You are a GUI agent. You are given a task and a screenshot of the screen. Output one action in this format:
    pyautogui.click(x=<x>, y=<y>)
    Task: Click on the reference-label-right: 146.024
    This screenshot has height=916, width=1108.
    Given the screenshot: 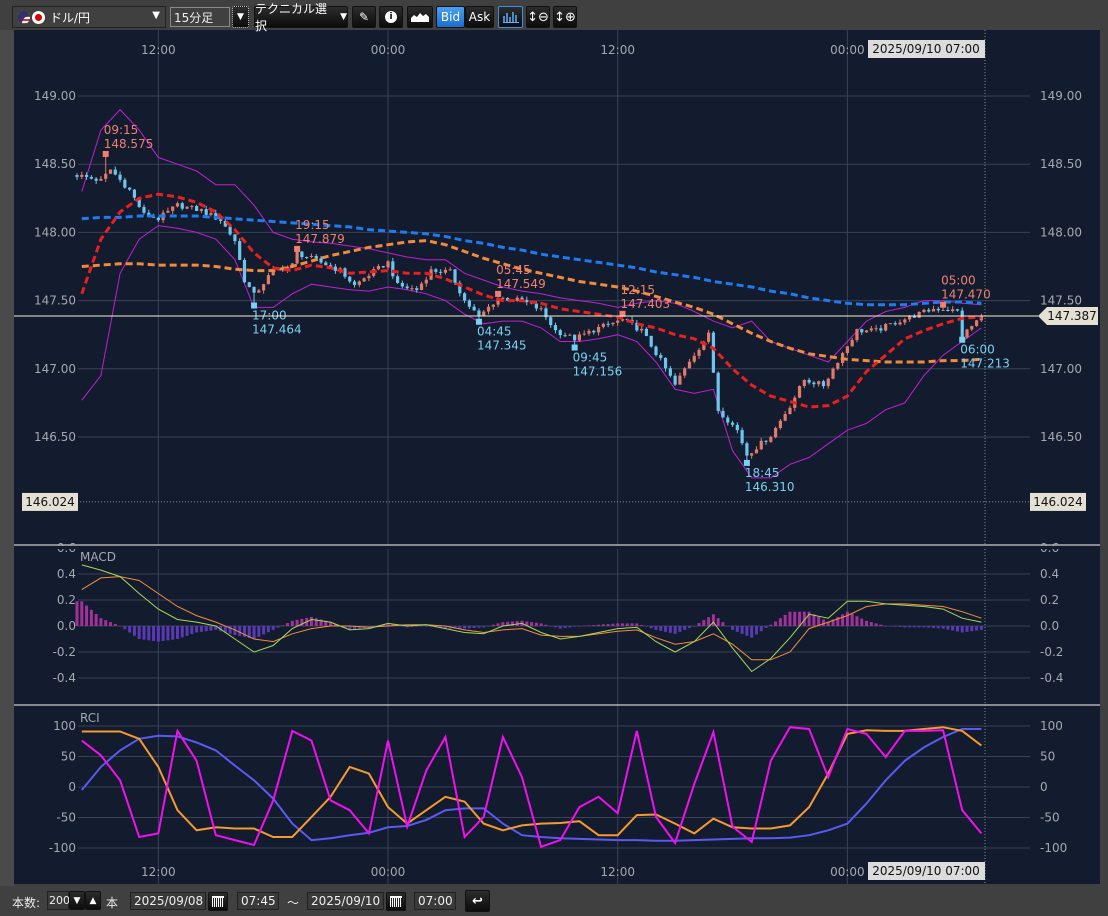 What is the action you would take?
    pyautogui.click(x=1058, y=502)
    